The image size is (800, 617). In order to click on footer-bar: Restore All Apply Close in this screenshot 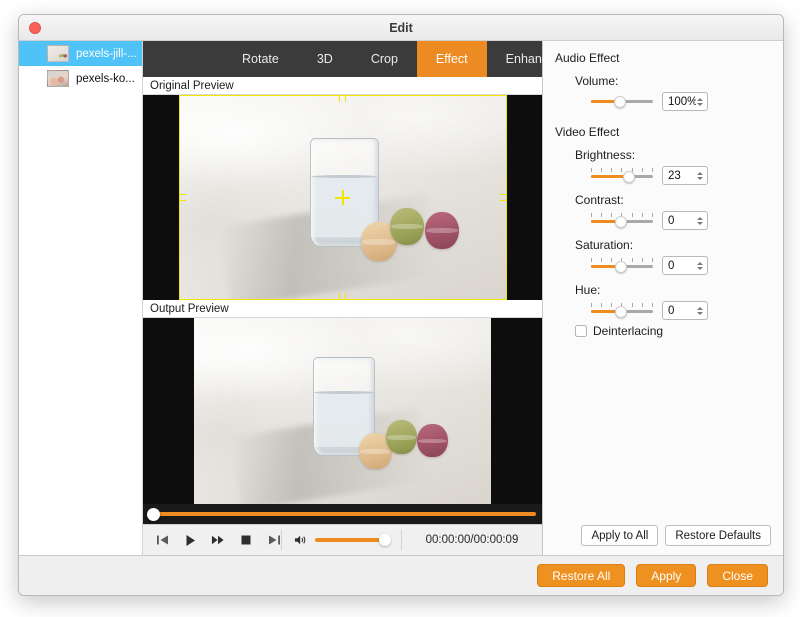, I will do `click(401, 575)`.